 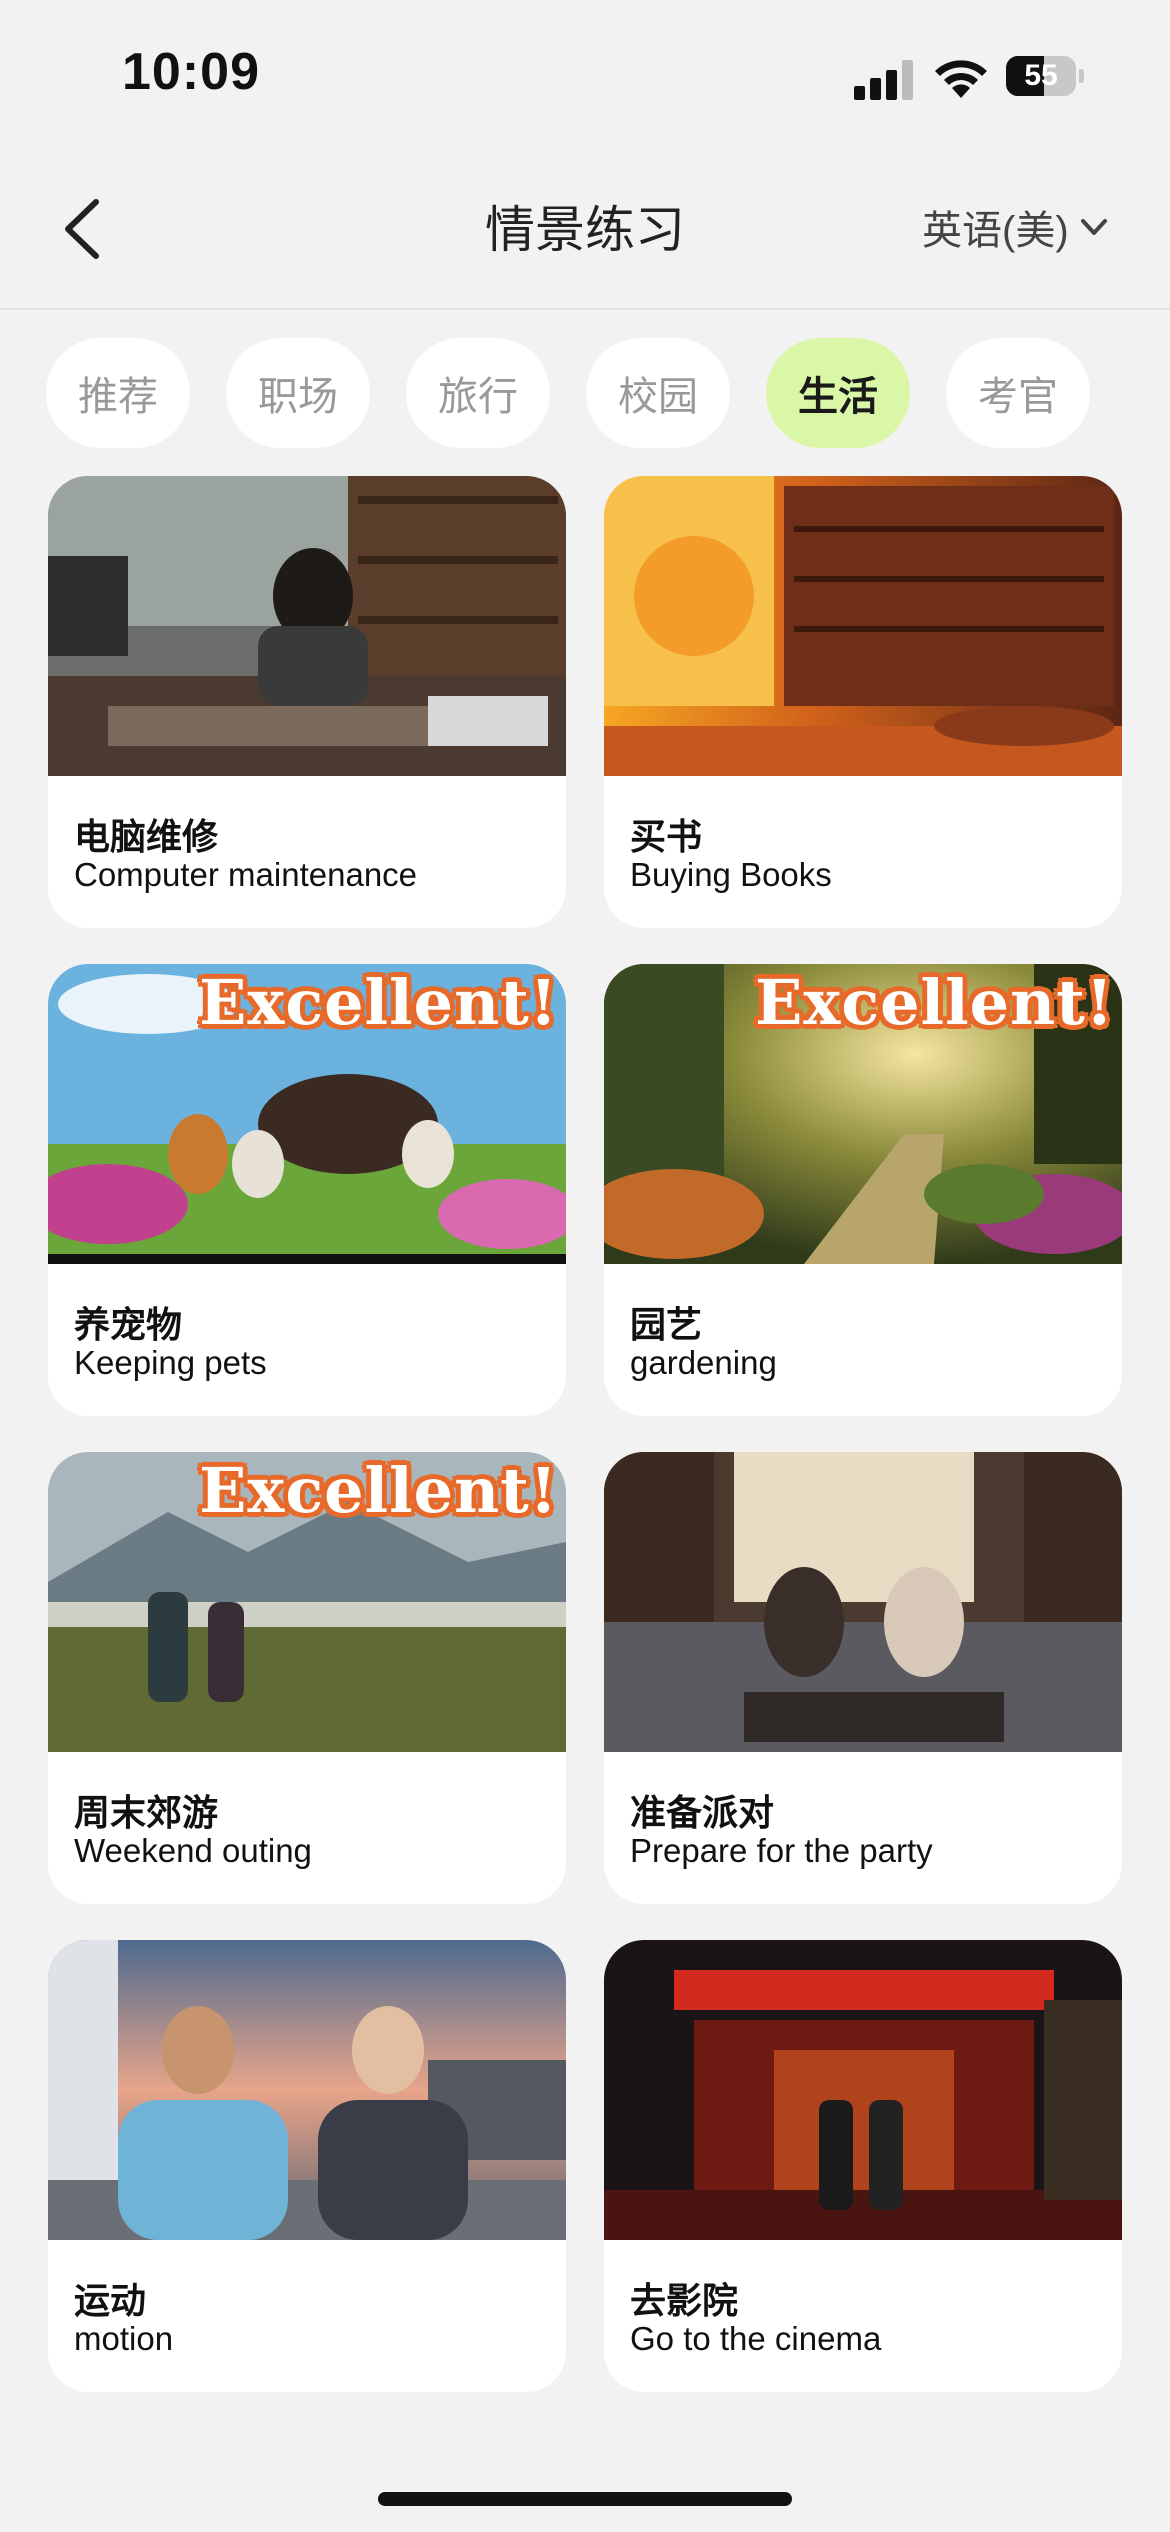 I want to click on scenario-title-zh: 电脑维修, so click(x=146, y=836).